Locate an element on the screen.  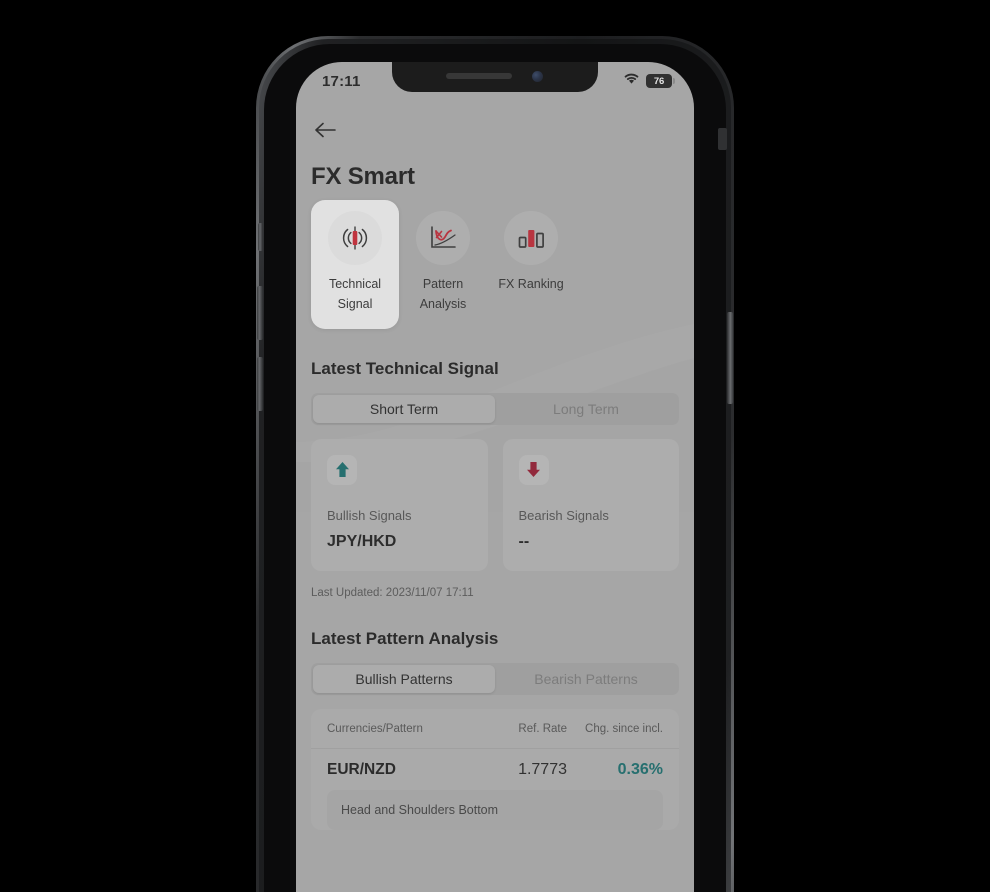
technical-signal-term-tabs: Short Term Long Term is located at coordinates (495, 408).